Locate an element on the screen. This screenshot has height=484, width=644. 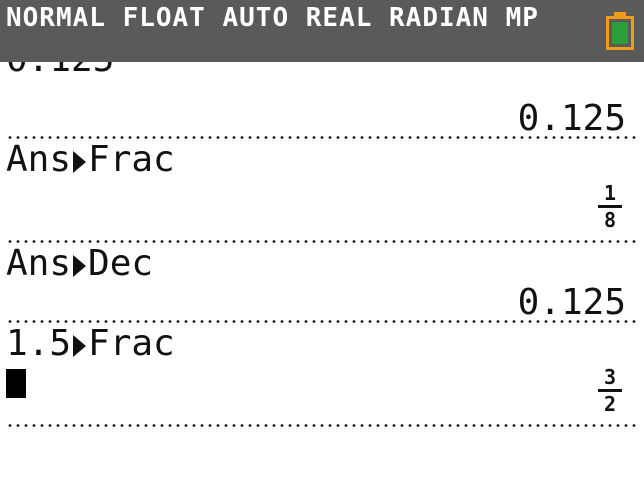
fraction-numerator: 1 is located at coordinates (610, 193).